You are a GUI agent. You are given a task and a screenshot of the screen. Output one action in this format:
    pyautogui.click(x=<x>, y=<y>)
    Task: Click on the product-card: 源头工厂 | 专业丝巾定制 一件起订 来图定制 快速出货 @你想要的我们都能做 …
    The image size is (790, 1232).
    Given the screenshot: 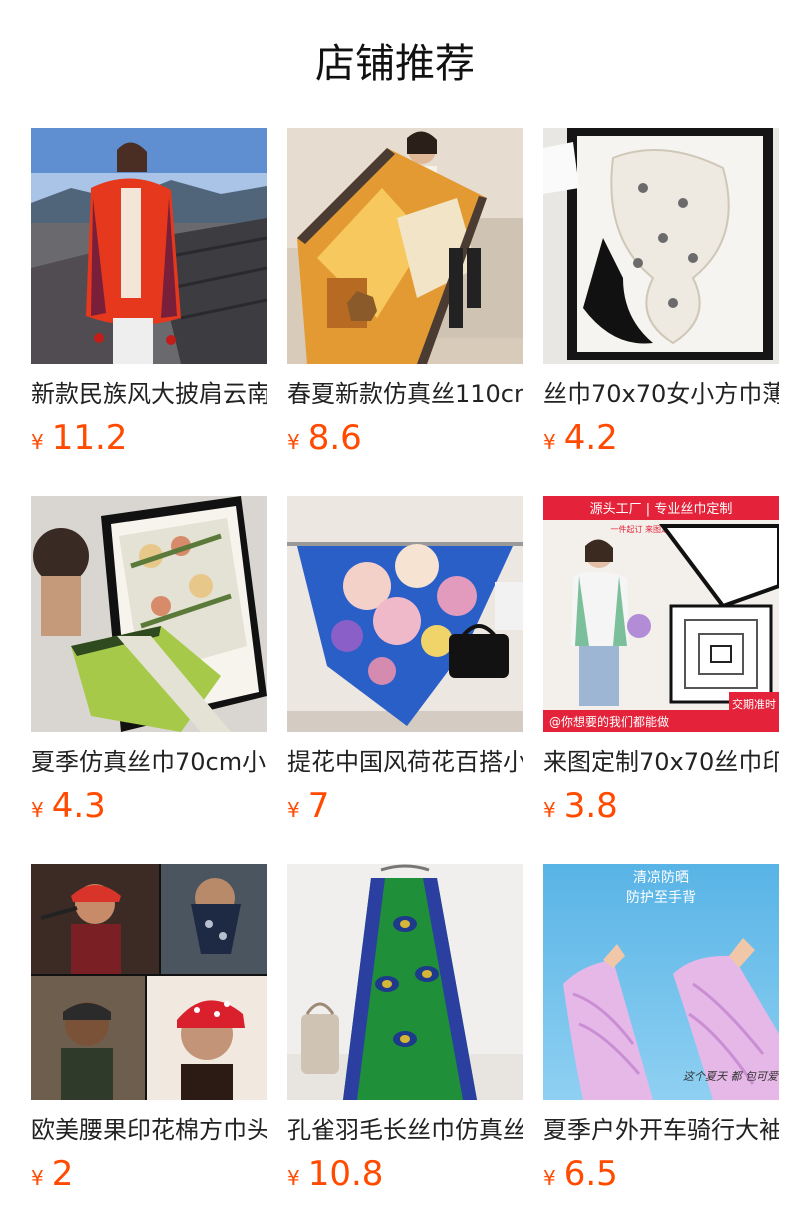 What is the action you would take?
    pyautogui.click(x=661, y=664)
    